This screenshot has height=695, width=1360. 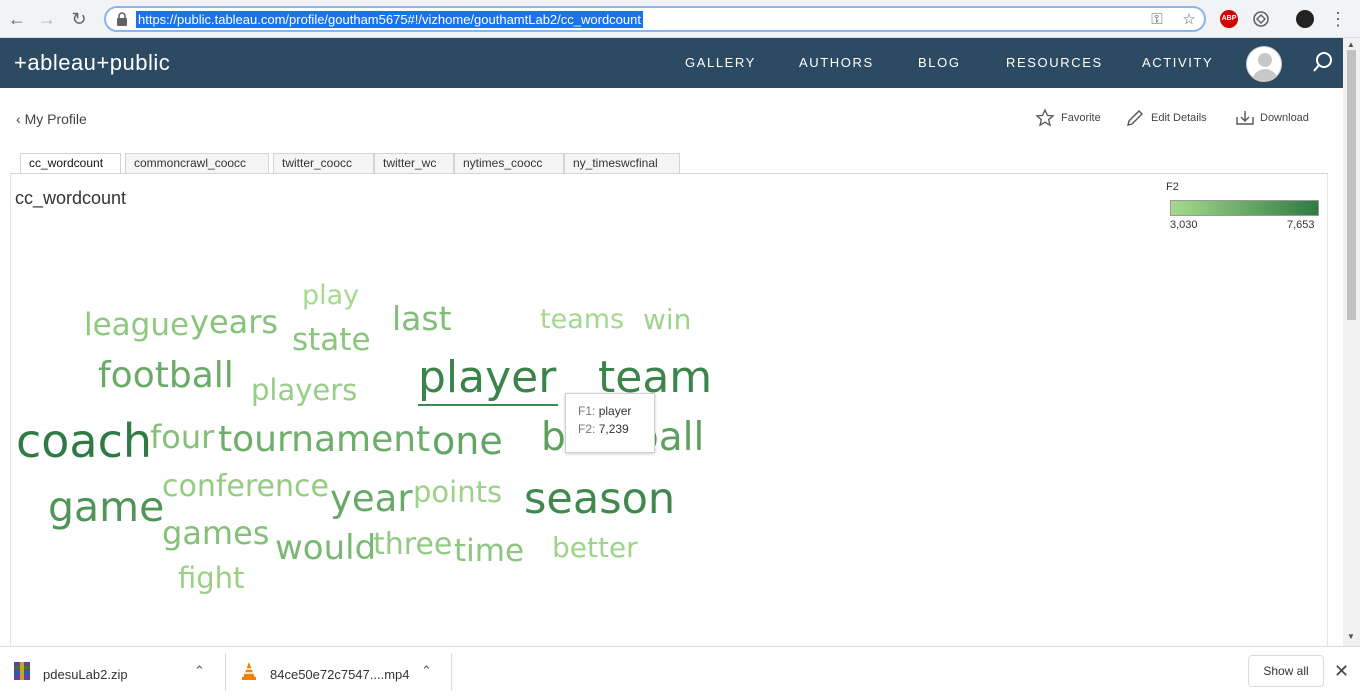 I want to click on download-item-zip: pdesuLab2.zip, so click(x=85, y=674).